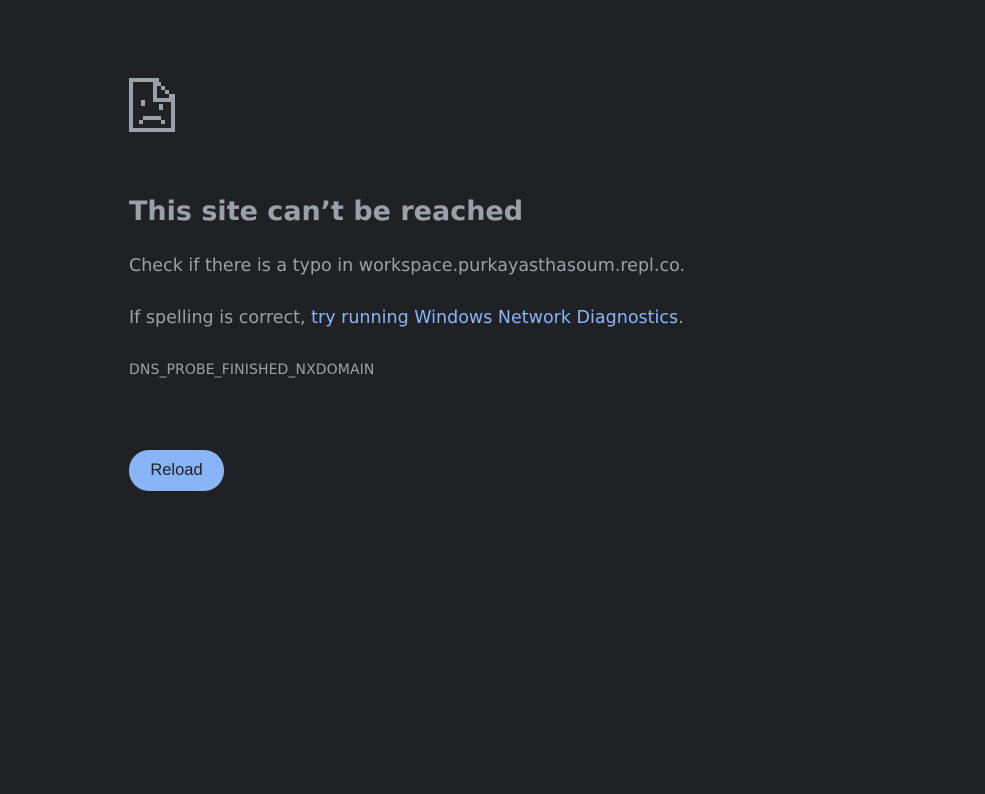  What do you see at coordinates (220, 318) in the screenshot?
I see `diagnostics-prefix: If spelling is correct,` at bounding box center [220, 318].